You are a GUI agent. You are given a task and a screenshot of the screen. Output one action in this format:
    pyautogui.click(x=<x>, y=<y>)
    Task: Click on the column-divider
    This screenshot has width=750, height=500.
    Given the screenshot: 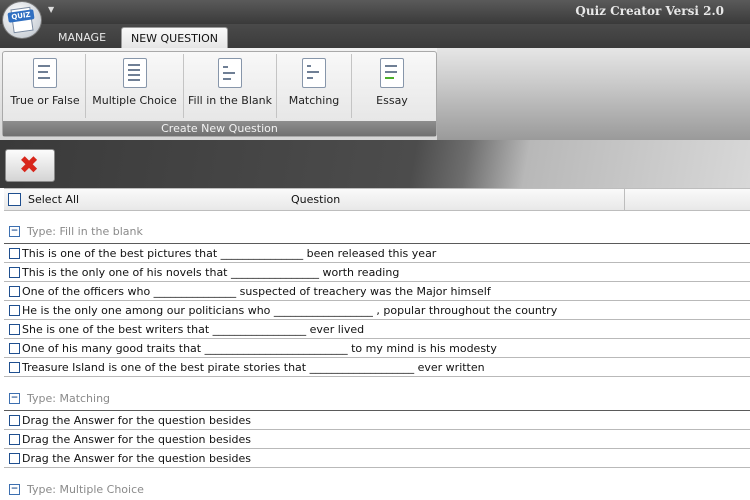 What is the action you would take?
    pyautogui.click(x=624, y=199)
    